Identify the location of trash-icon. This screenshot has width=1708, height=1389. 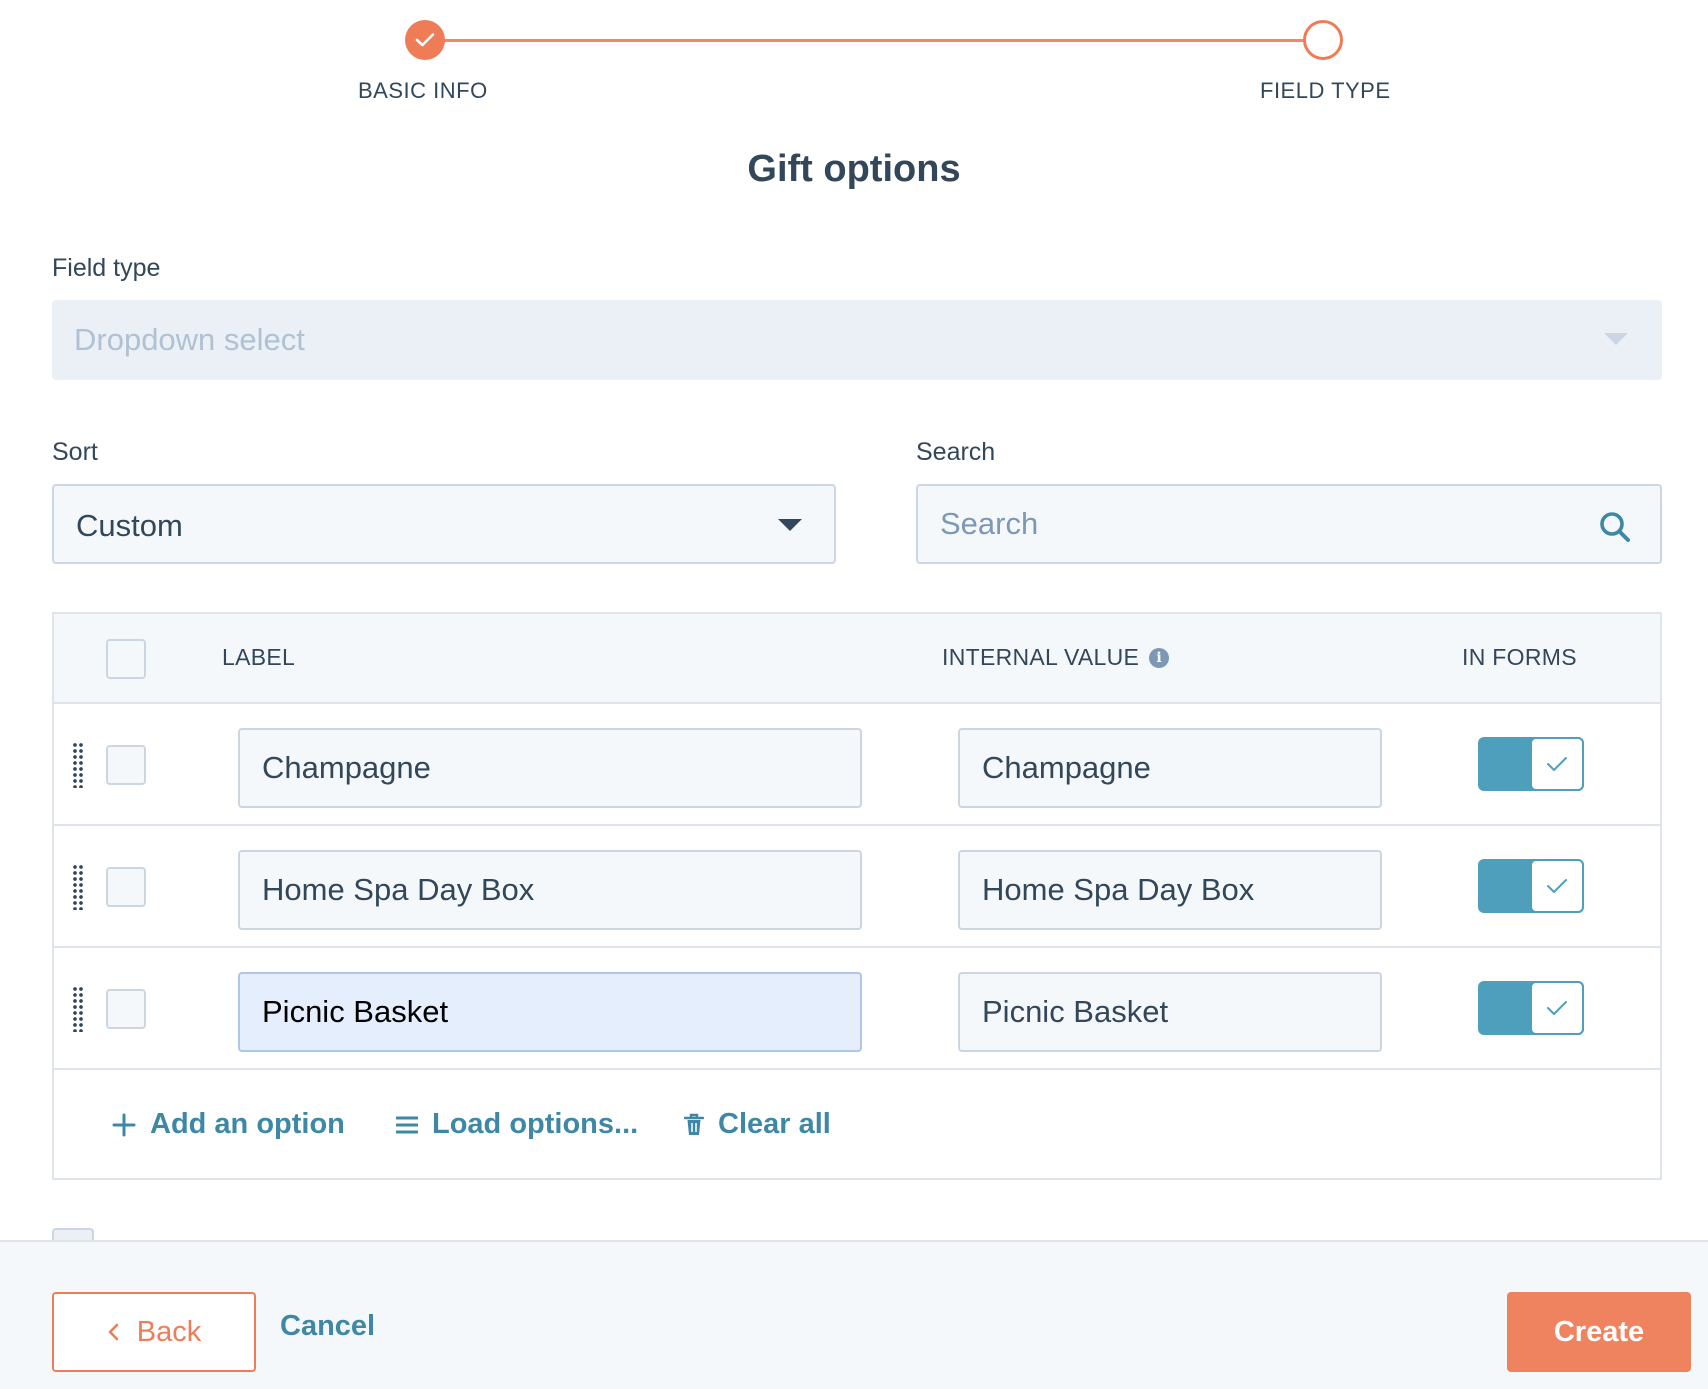
(694, 1124).